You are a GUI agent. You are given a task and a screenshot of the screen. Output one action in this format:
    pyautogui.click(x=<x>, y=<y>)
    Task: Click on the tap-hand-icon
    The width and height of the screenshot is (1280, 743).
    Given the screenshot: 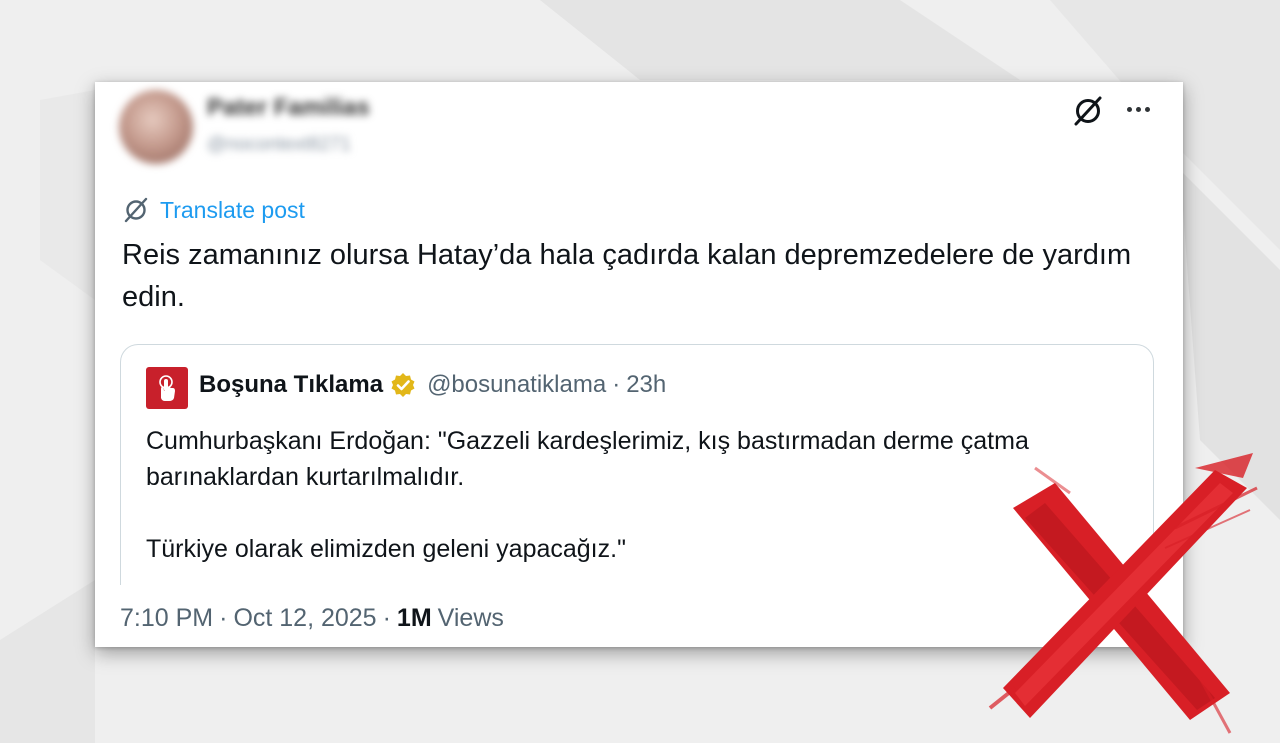 What is the action you would take?
    pyautogui.click(x=167, y=388)
    